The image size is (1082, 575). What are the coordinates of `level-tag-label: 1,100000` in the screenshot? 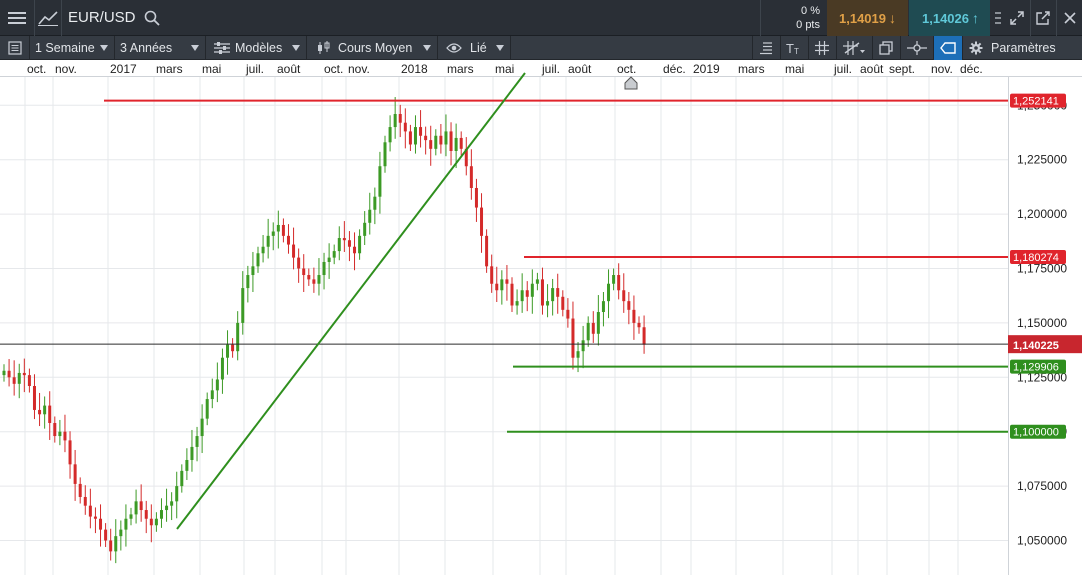 It's located at (1036, 433).